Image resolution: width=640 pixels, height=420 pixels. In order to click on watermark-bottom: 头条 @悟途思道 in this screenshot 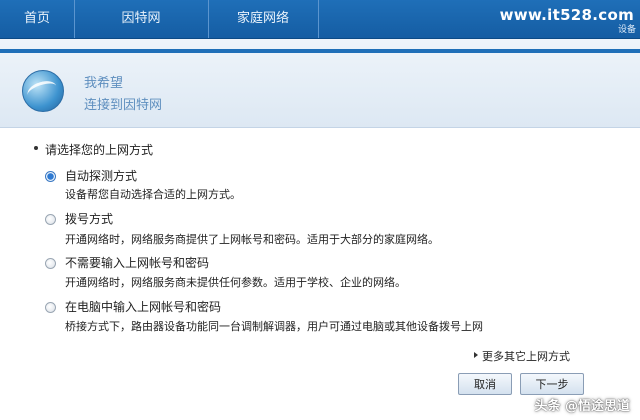, I will do `click(582, 406)`.